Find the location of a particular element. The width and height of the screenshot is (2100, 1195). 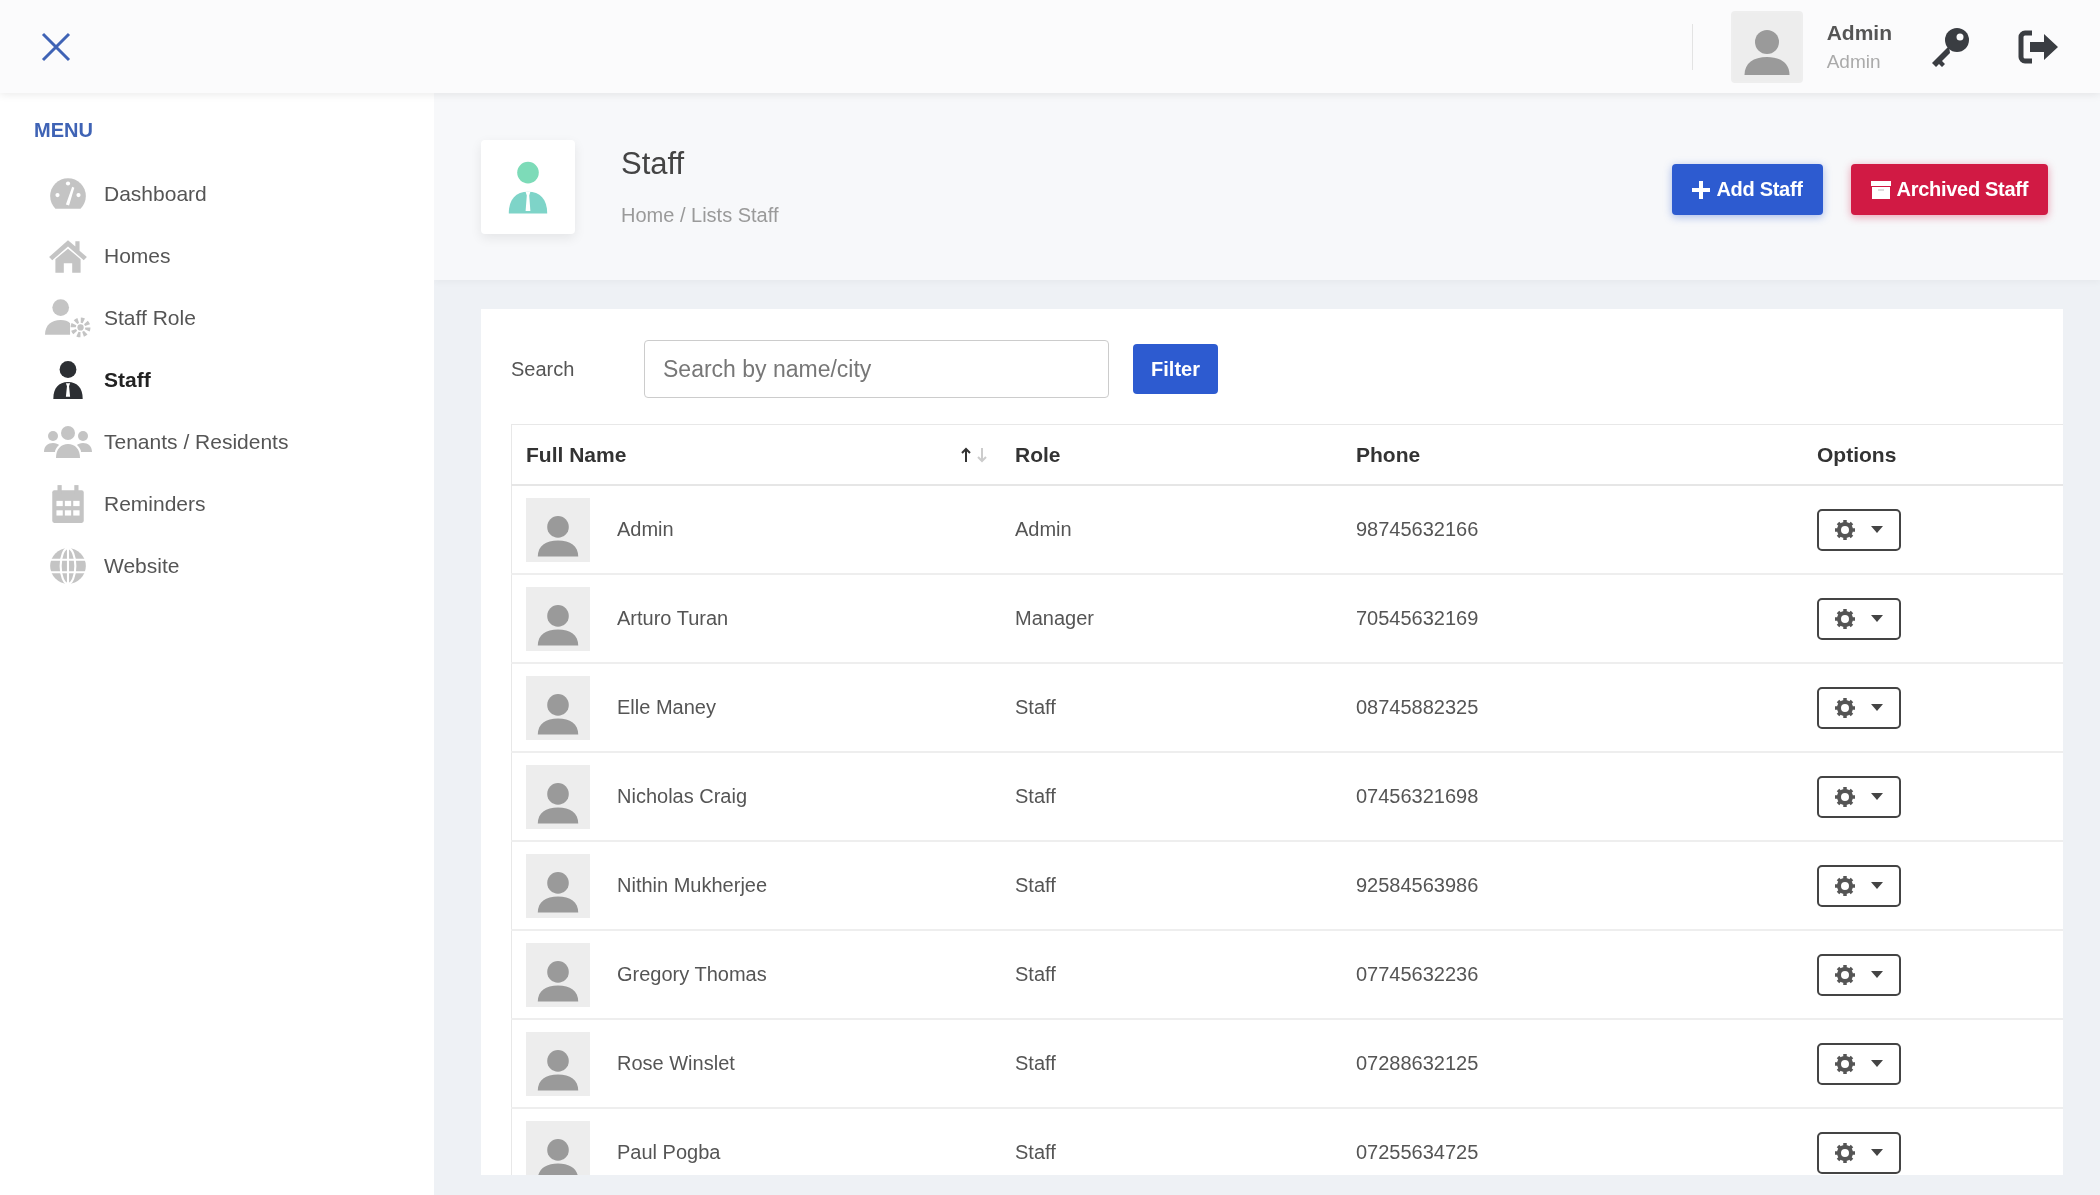

sidebar-item: Staff Role is located at coordinates (115, 318).